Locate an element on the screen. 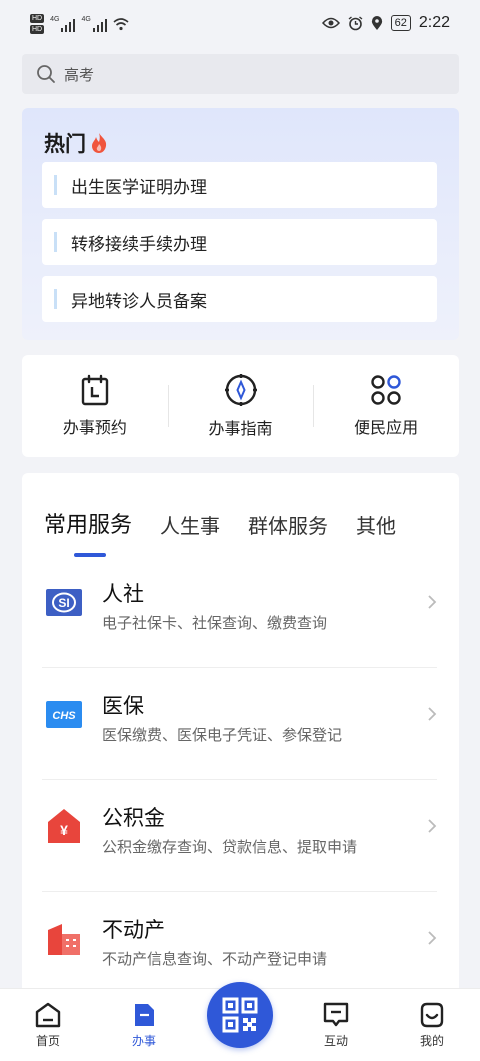 This screenshot has width=480, height=1061. apps-icon is located at coordinates (386, 390).